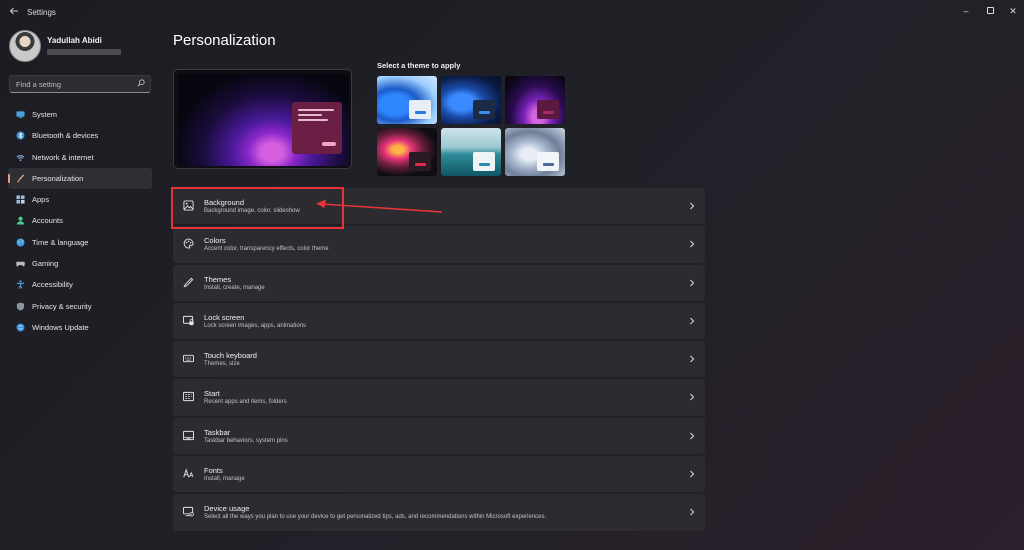  Describe the element at coordinates (62, 306) in the screenshot. I see `sidebar-item-label: Privacy & security` at that location.